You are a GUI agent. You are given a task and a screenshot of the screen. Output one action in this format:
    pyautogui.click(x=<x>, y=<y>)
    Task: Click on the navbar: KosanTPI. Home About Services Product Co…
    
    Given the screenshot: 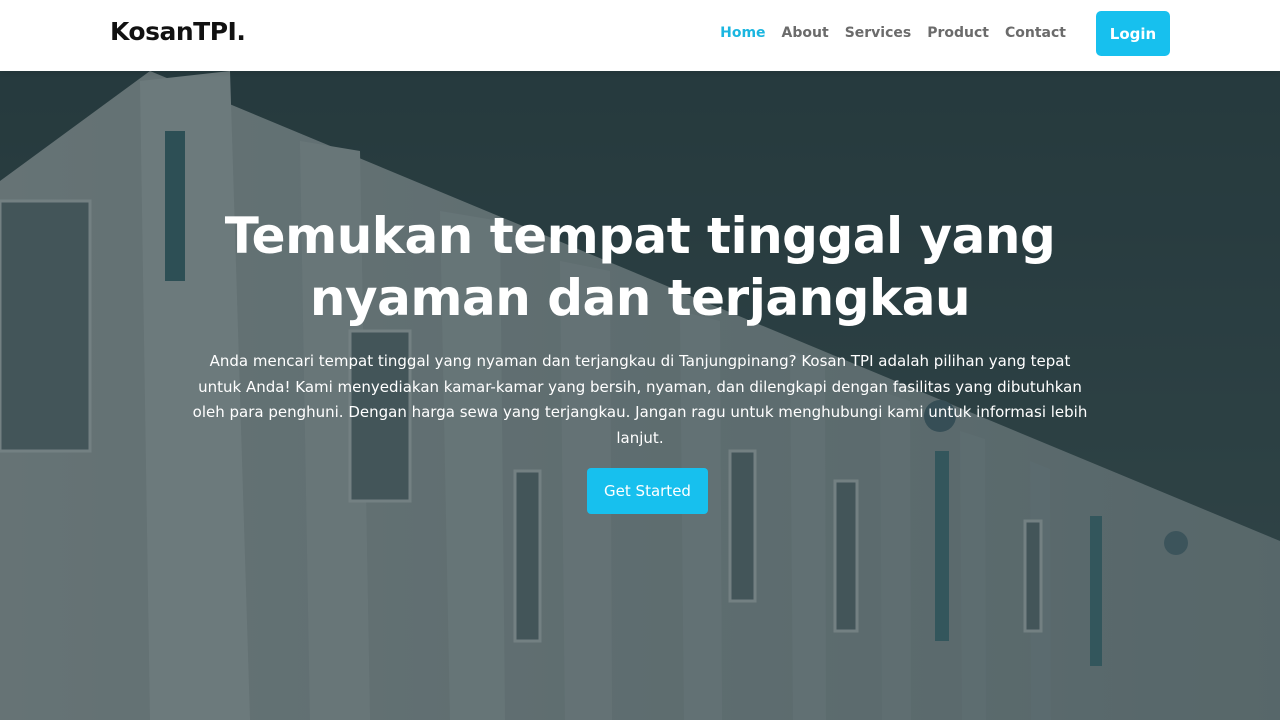 What is the action you would take?
    pyautogui.click(x=640, y=35)
    